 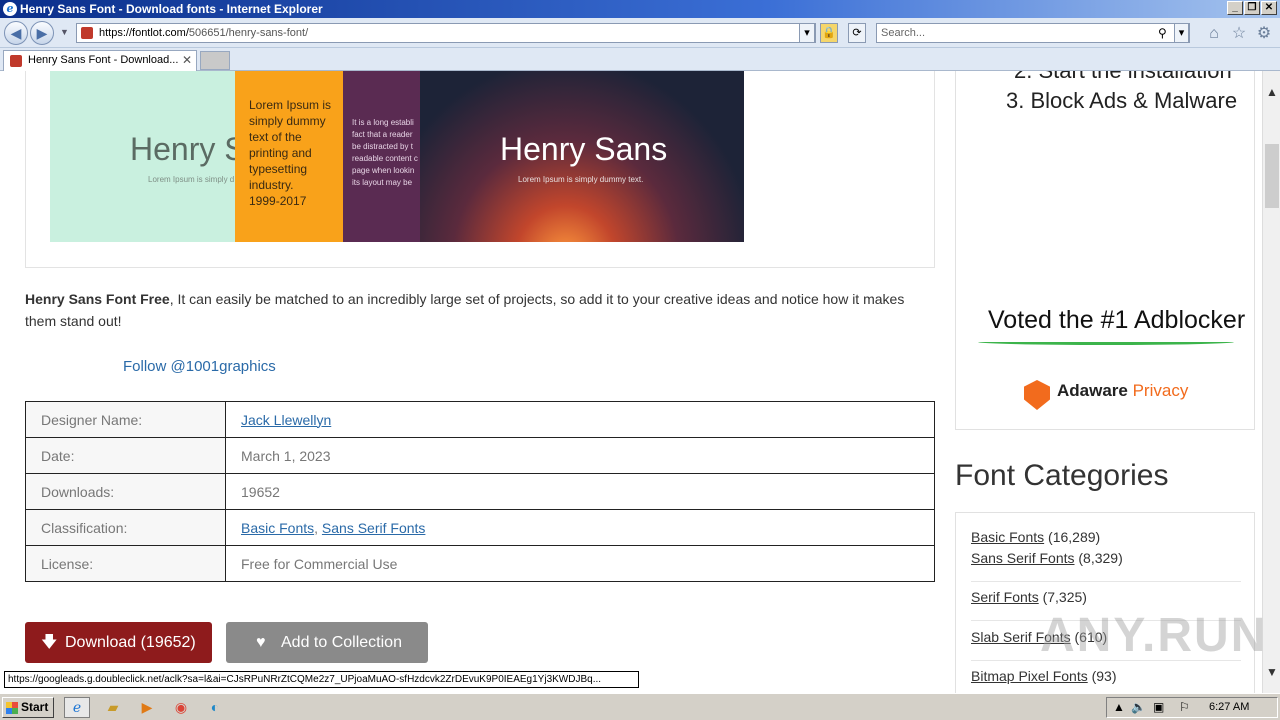 I want to click on taskbar-chrome-icon: ◉, so click(x=181, y=707).